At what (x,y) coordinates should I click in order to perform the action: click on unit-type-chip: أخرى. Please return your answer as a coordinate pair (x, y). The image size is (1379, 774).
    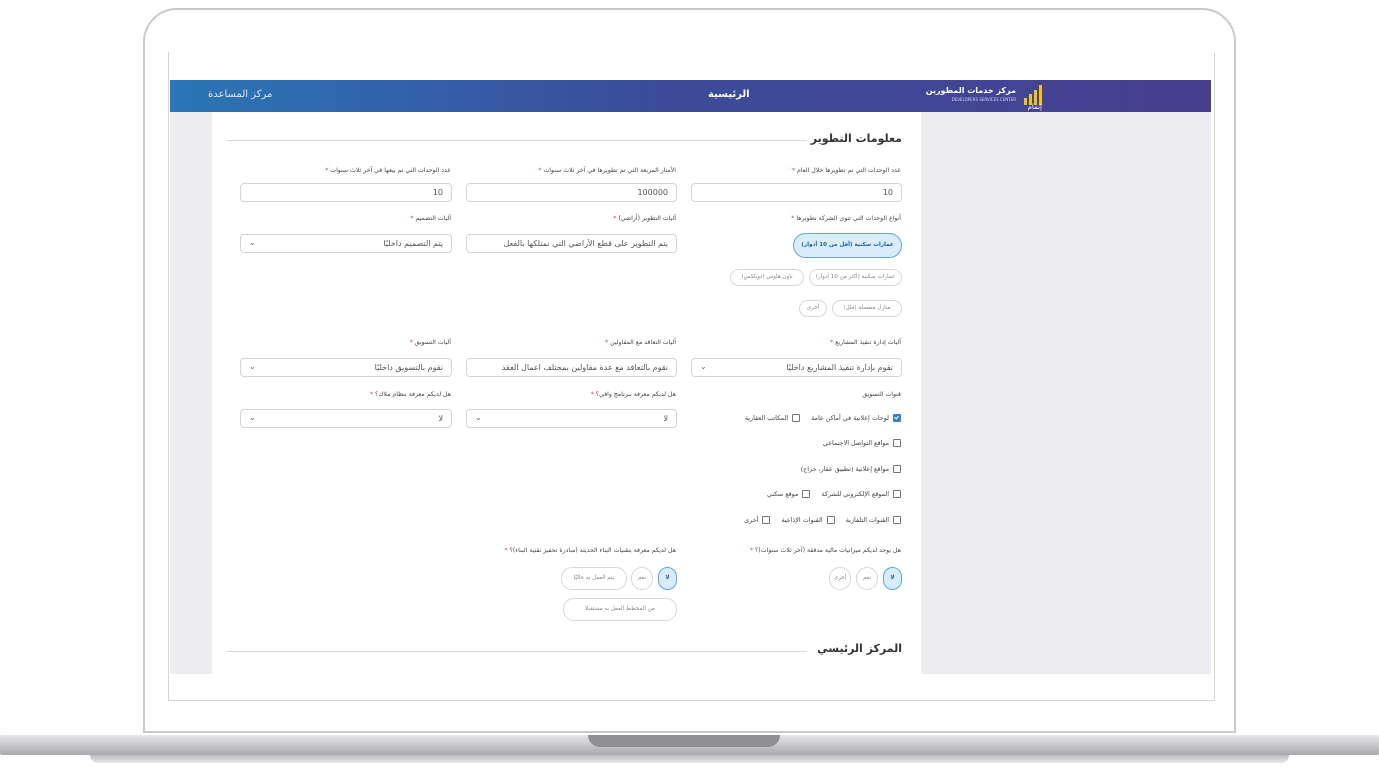
    Looking at the image, I should click on (813, 308).